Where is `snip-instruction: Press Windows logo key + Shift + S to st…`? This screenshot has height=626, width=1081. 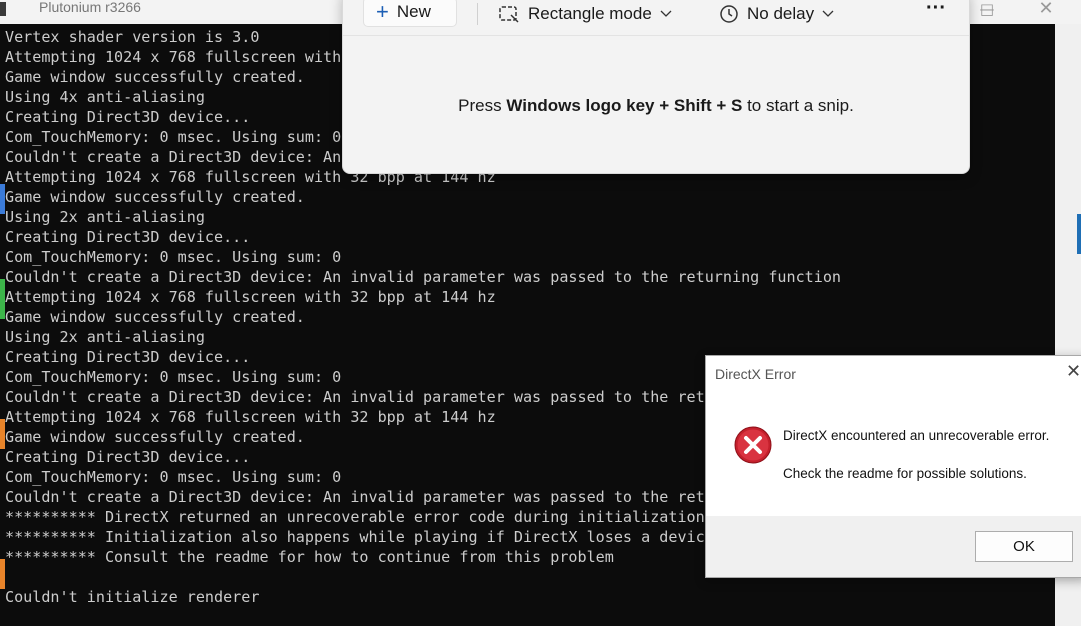 snip-instruction: Press Windows logo key + Shift + S to st… is located at coordinates (656, 106).